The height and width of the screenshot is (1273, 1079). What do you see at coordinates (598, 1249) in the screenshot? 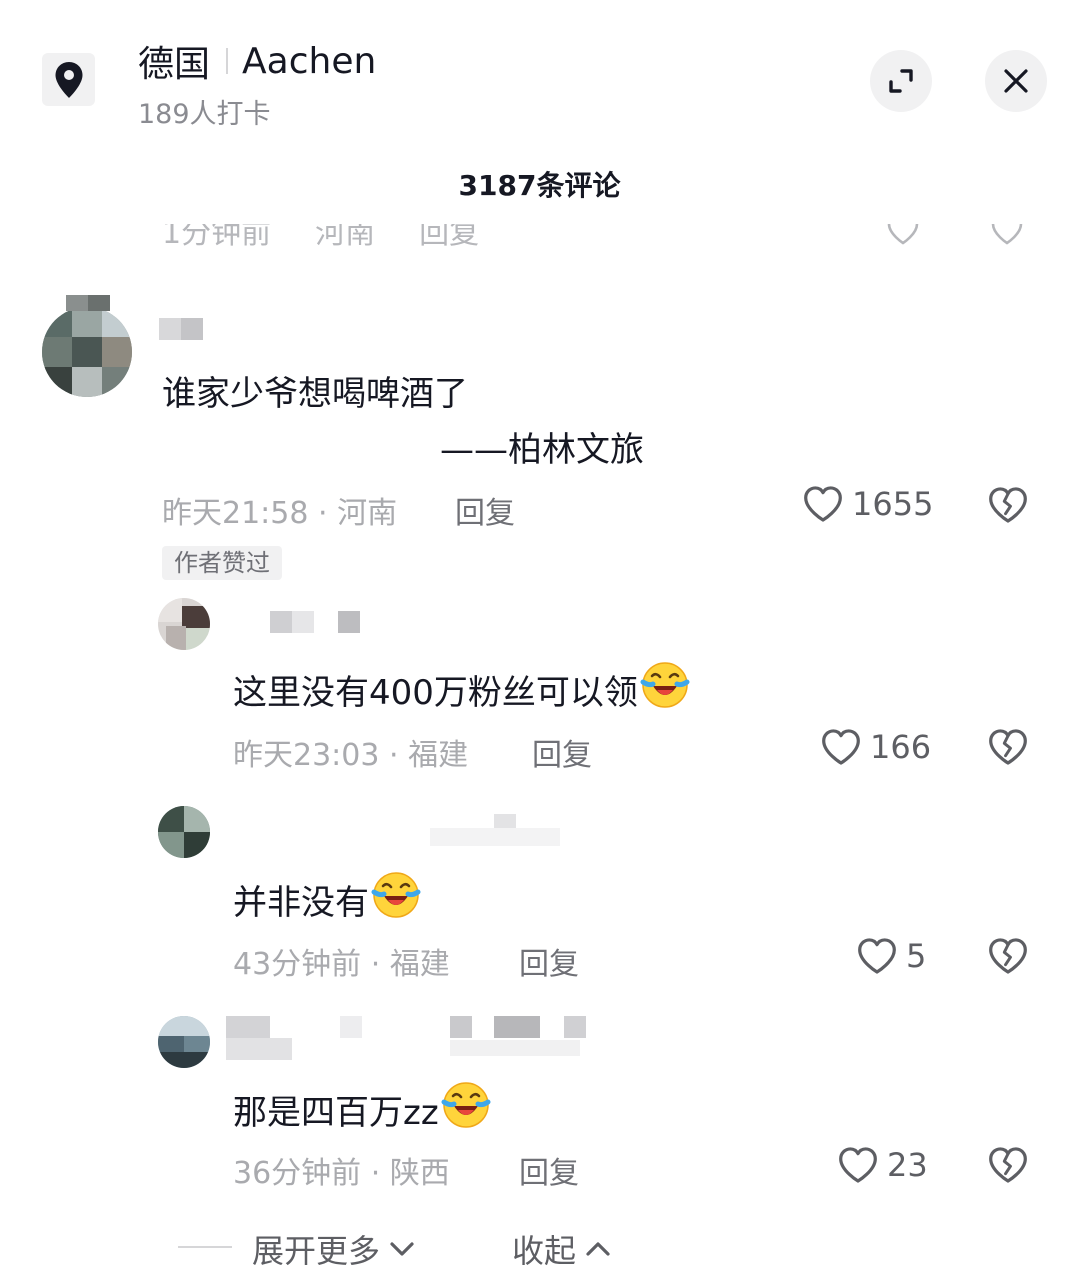
I see `chevron-up-icon` at bounding box center [598, 1249].